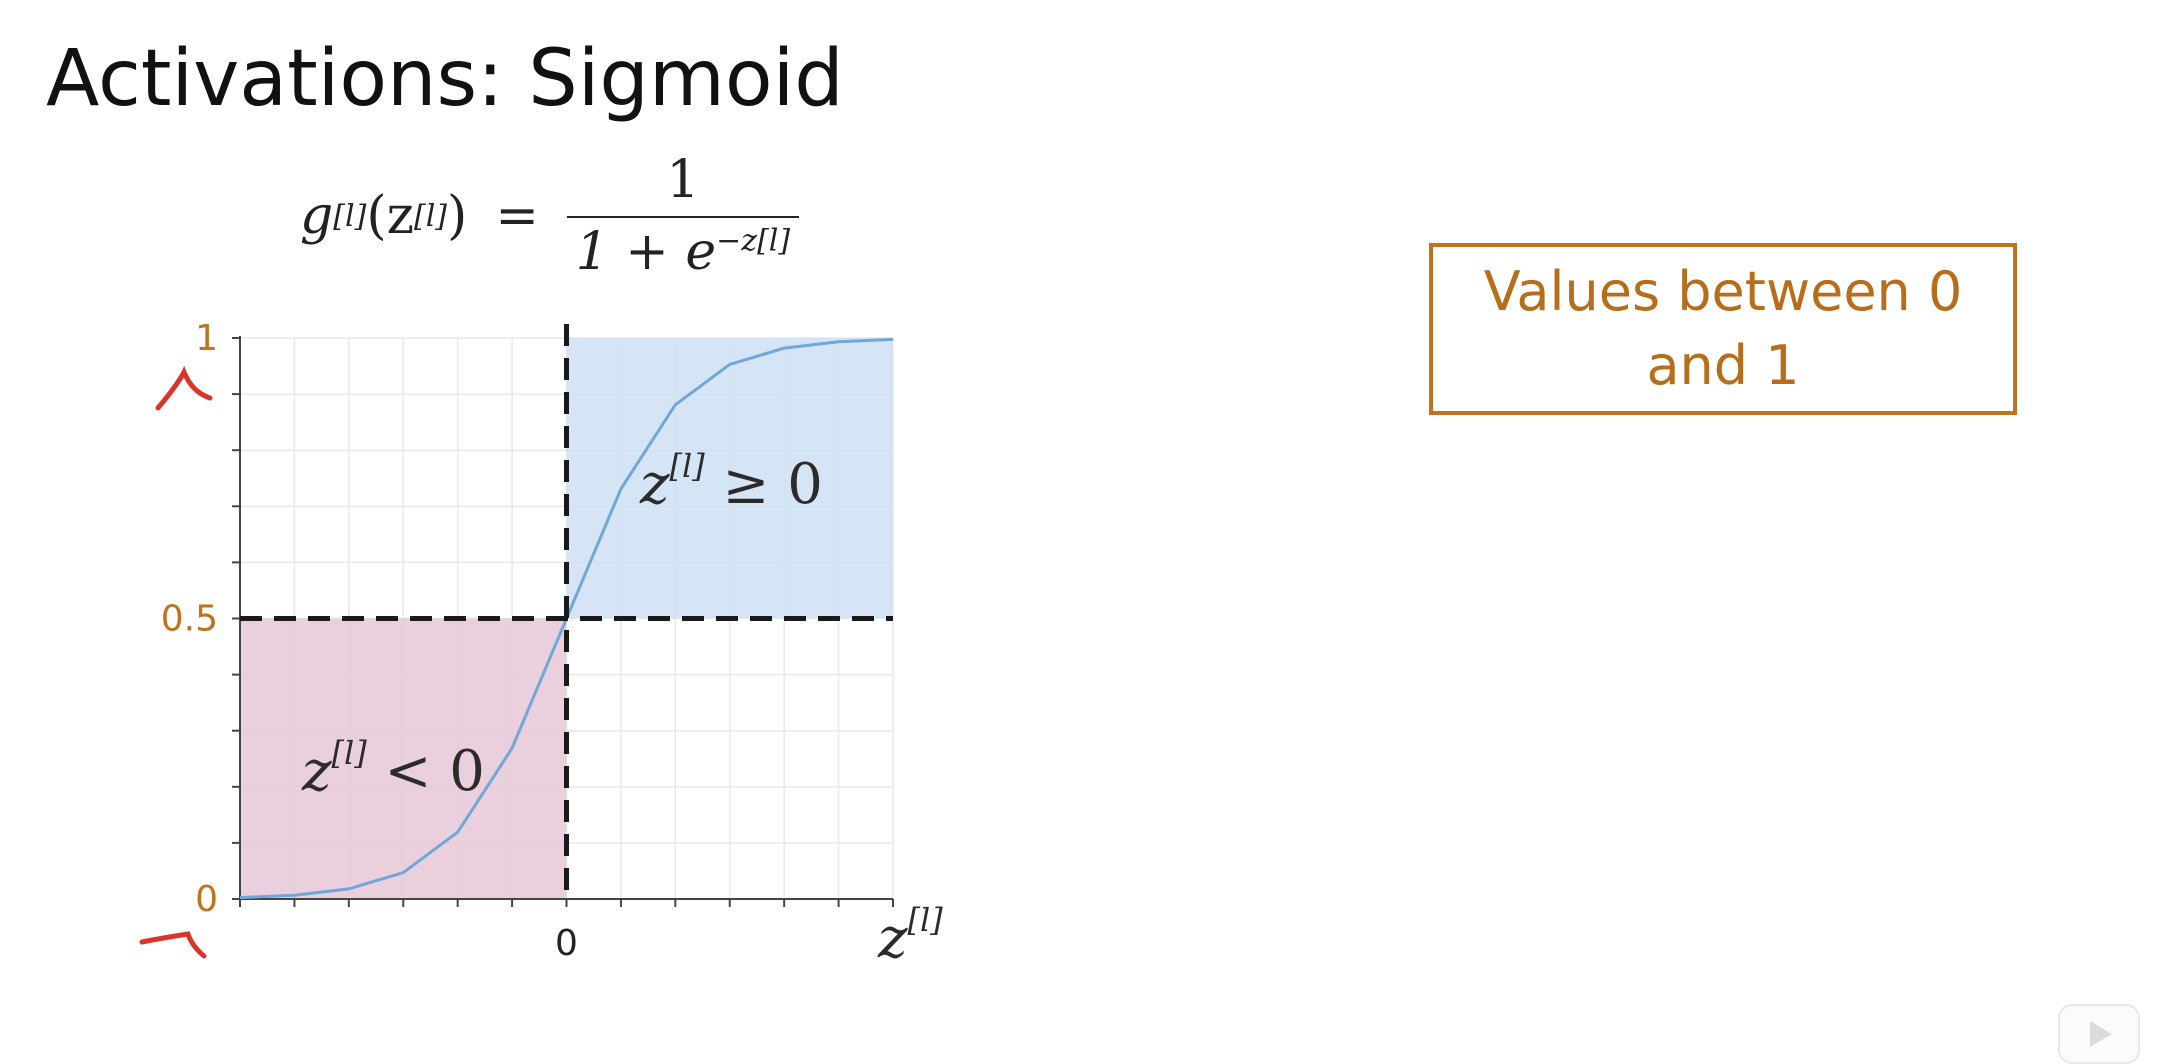  Describe the element at coordinates (910, 936) in the screenshot. I see `x-axis-label: z[l]` at that location.